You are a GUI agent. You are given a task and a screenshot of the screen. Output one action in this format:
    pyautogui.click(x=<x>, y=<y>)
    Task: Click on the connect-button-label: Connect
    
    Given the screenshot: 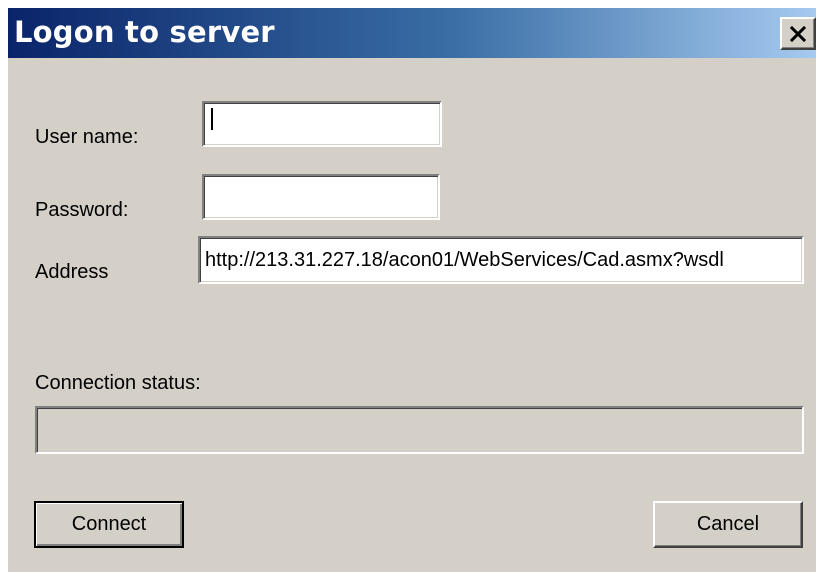 What is the action you would take?
    pyautogui.click(x=109, y=524)
    